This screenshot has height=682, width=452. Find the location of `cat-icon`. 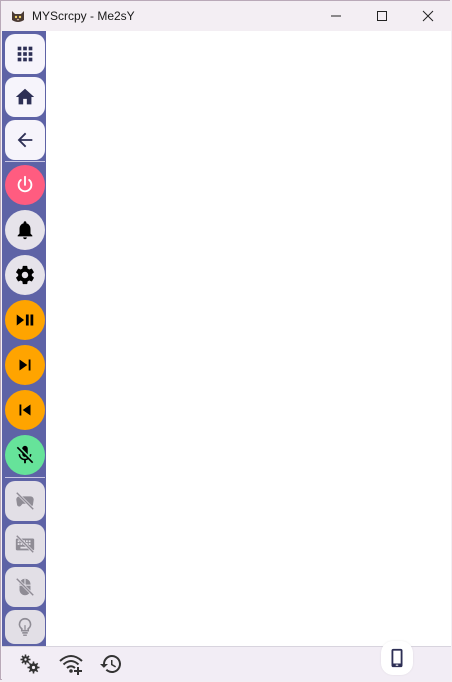

cat-icon is located at coordinates (18, 16).